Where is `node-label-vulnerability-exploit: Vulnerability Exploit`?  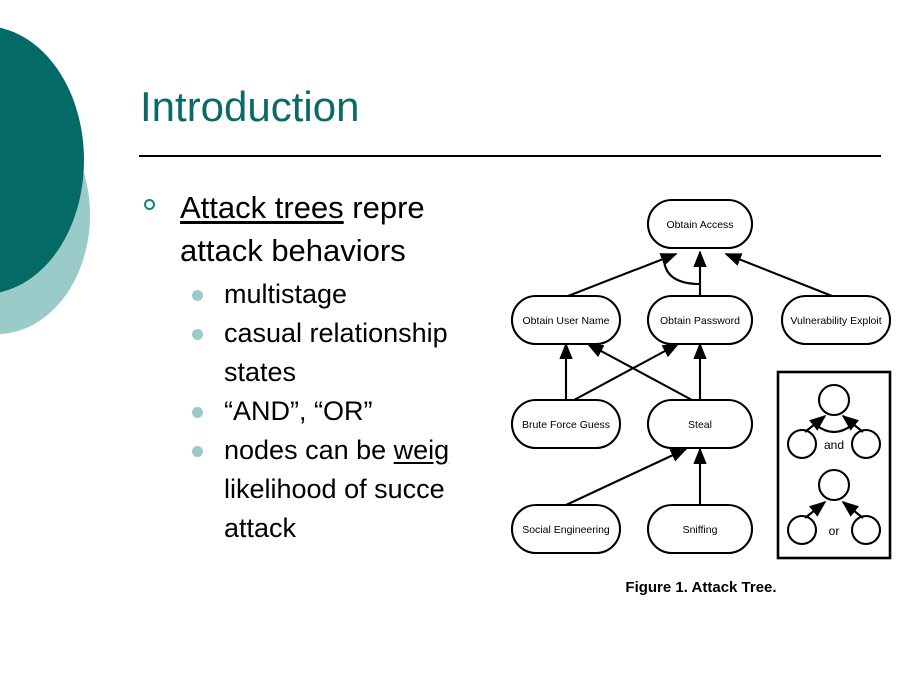
node-label-vulnerability-exploit: Vulnerability Exploit is located at coordinates (835, 321).